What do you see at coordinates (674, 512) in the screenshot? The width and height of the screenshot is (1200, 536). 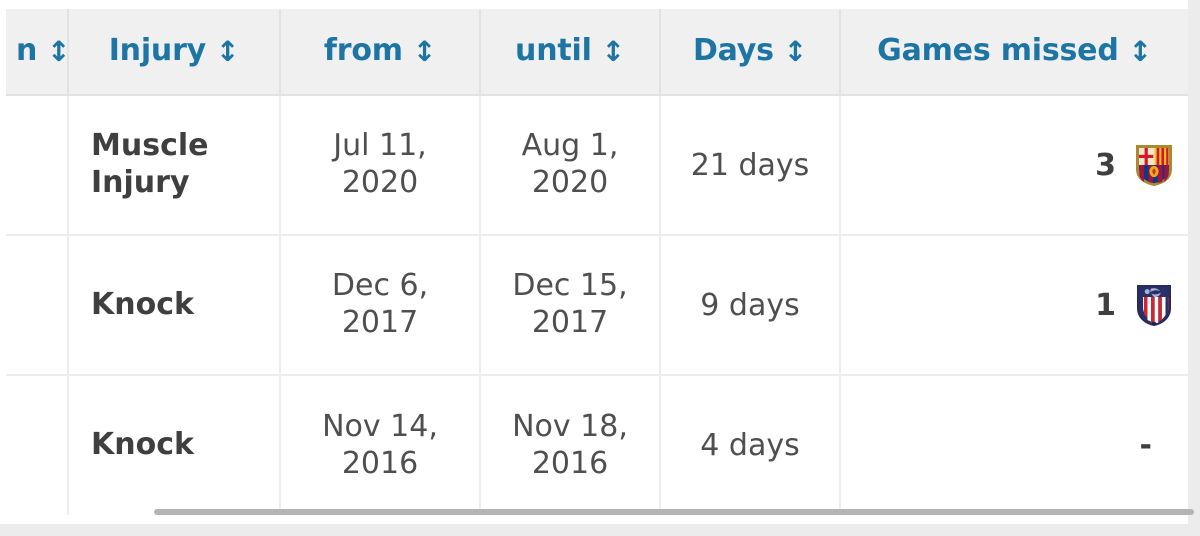 I see `horizontal-scrollbar-thumb` at bounding box center [674, 512].